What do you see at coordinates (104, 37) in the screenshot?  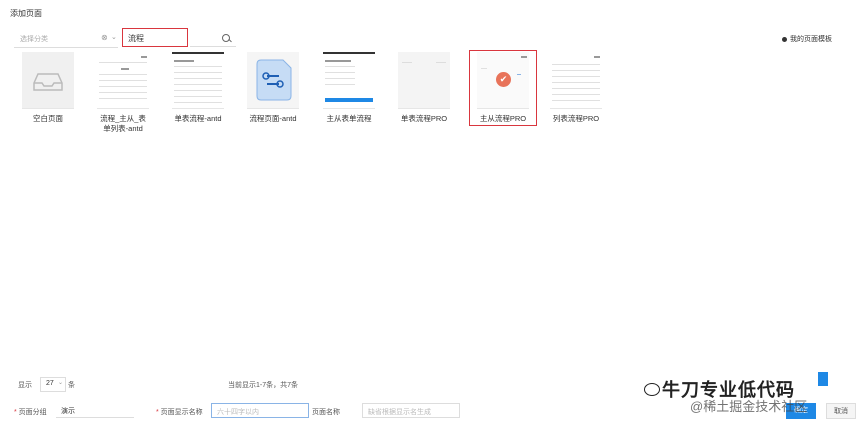 I see `clear-icon: ⊗` at bounding box center [104, 37].